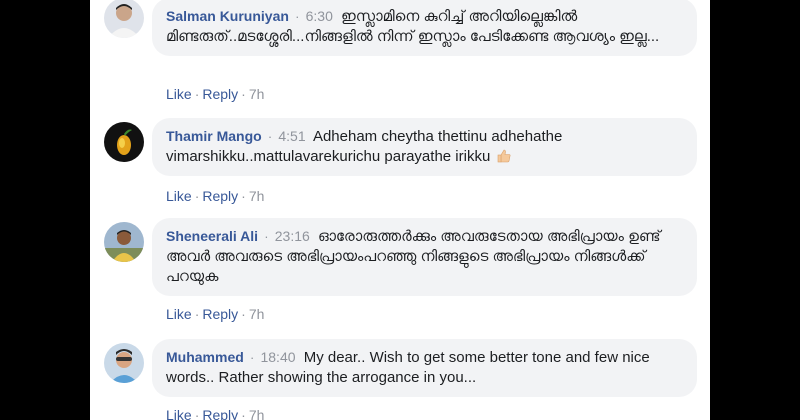 The height and width of the screenshot is (420, 800). What do you see at coordinates (319, 16) in the screenshot?
I see `comment-time: 6:30` at bounding box center [319, 16].